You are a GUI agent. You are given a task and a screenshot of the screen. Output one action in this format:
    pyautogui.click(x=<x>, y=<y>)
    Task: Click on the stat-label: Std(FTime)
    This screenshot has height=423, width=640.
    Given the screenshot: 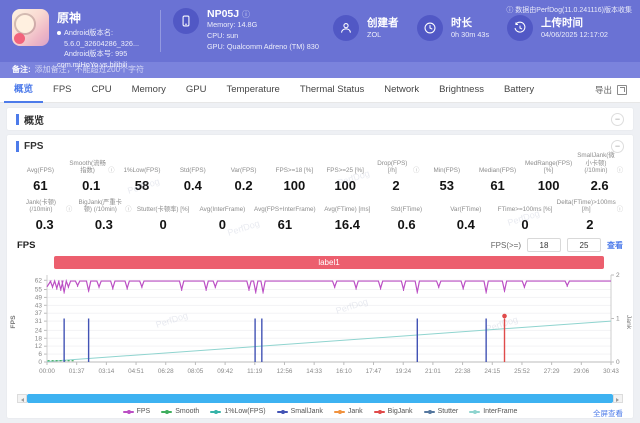 What is the action you would take?
    pyautogui.click(x=406, y=210)
    